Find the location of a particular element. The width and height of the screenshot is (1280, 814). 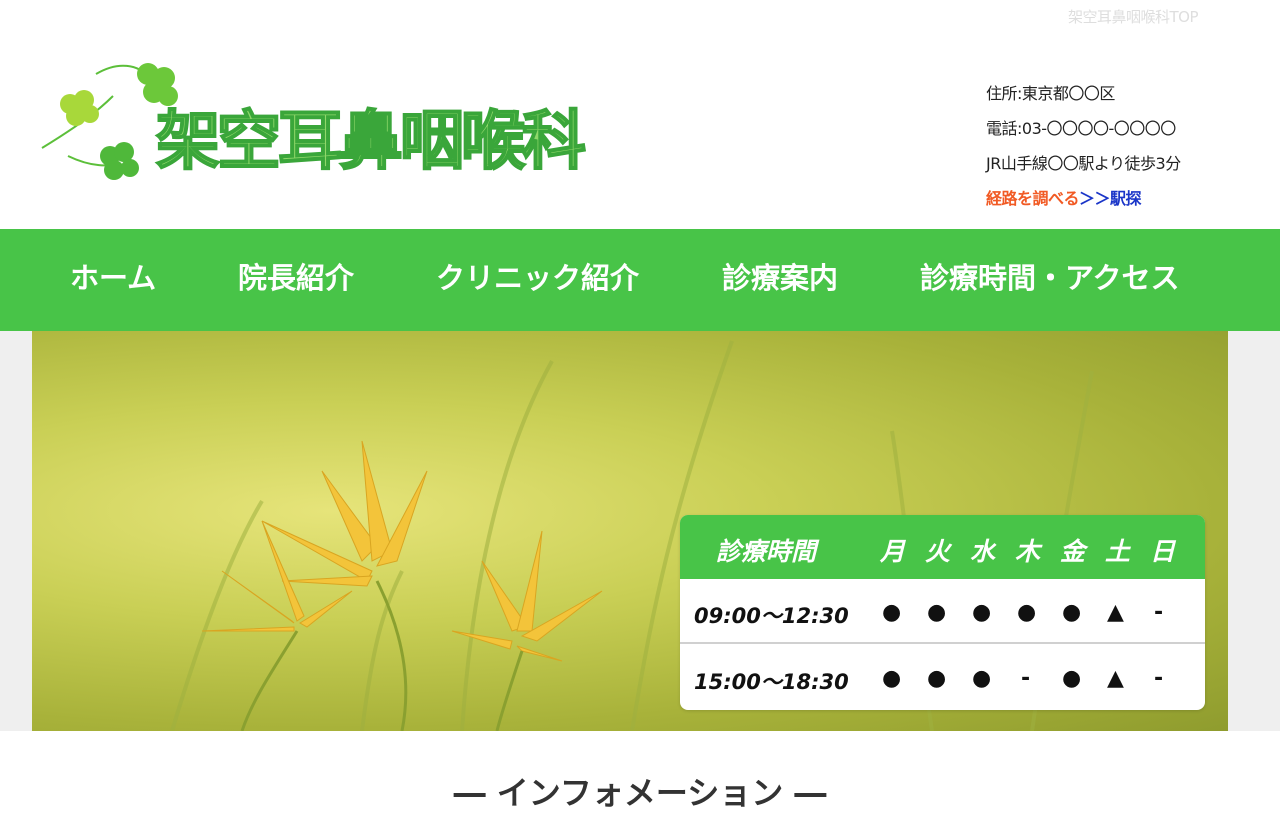

nav-hours-access: 診療時間・アクセス is located at coordinates (1050, 280).